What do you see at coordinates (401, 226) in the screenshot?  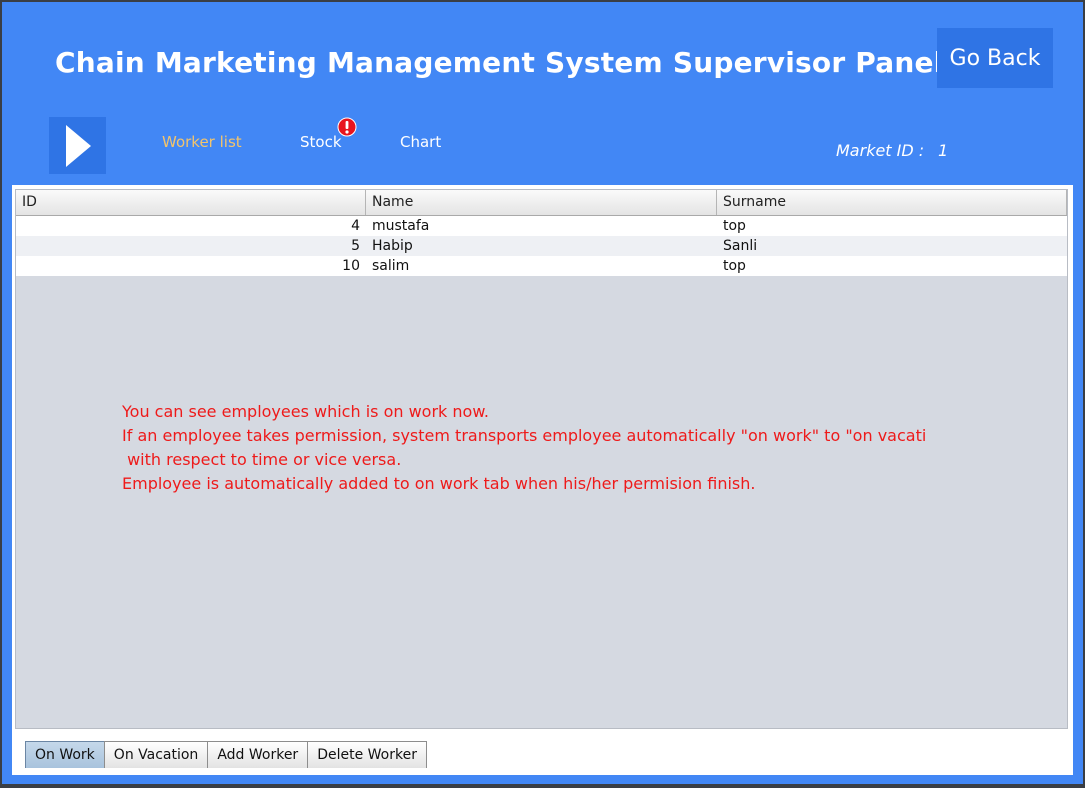 I see `cell-name: mustafa` at bounding box center [401, 226].